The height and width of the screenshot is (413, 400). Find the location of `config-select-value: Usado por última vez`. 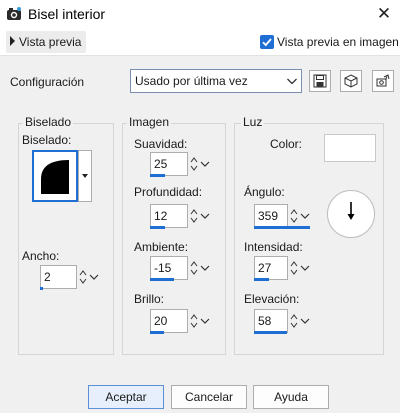

config-select-value: Usado por última vez is located at coordinates (191, 81).